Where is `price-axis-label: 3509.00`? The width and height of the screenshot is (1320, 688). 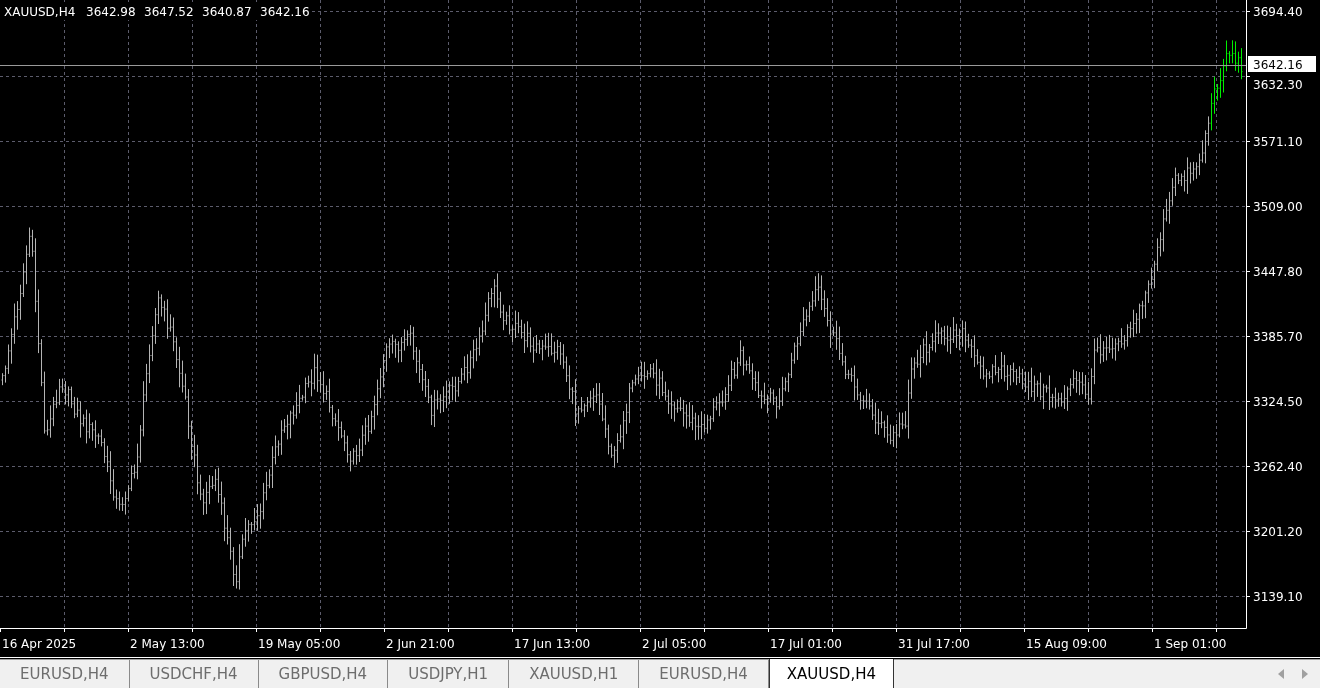 price-axis-label: 3509.00 is located at coordinates (1278, 207).